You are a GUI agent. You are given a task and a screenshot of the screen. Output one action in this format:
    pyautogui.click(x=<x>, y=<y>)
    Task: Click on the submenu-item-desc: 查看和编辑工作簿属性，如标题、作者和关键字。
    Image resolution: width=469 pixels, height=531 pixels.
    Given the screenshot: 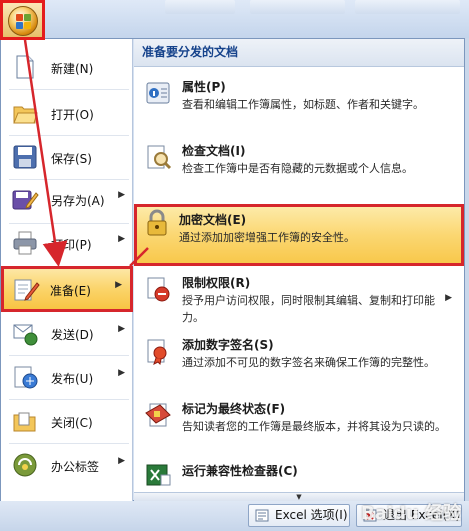 What is the action you would take?
    pyautogui.click(x=303, y=104)
    